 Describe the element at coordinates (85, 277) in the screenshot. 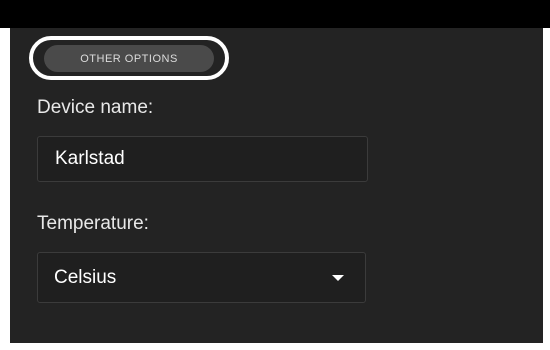

I see `temperature-selected-value: Celsius` at that location.